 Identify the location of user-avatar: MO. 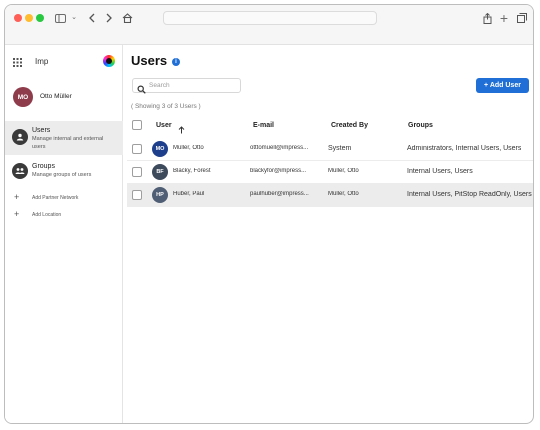
(160, 149).